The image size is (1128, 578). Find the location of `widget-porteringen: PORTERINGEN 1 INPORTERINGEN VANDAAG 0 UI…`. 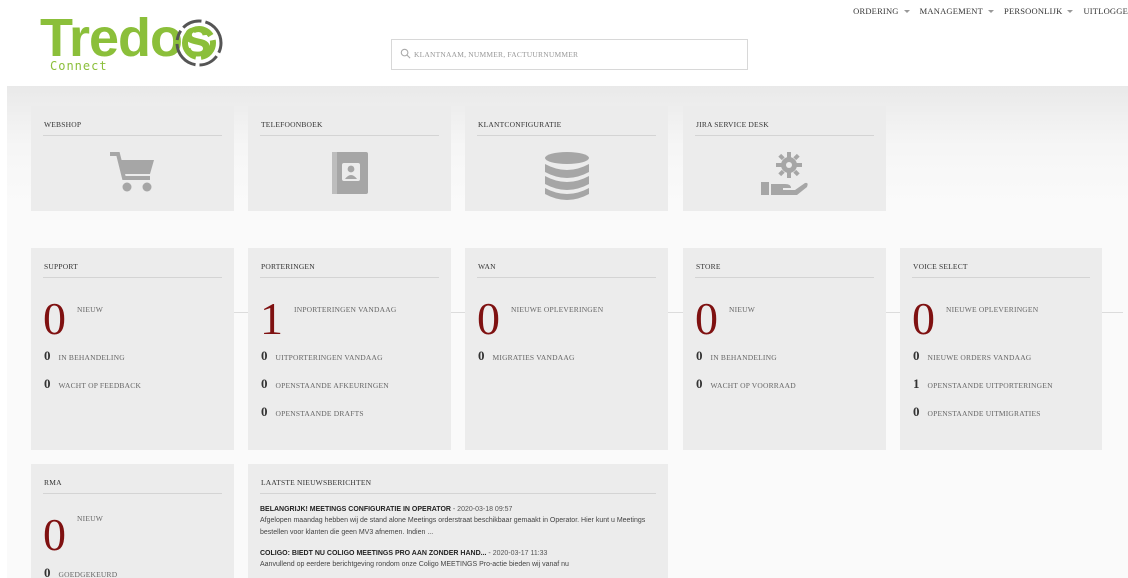

widget-porteringen: PORTERINGEN 1 INPORTERINGEN VANDAAG 0 UI… is located at coordinates (349, 349).